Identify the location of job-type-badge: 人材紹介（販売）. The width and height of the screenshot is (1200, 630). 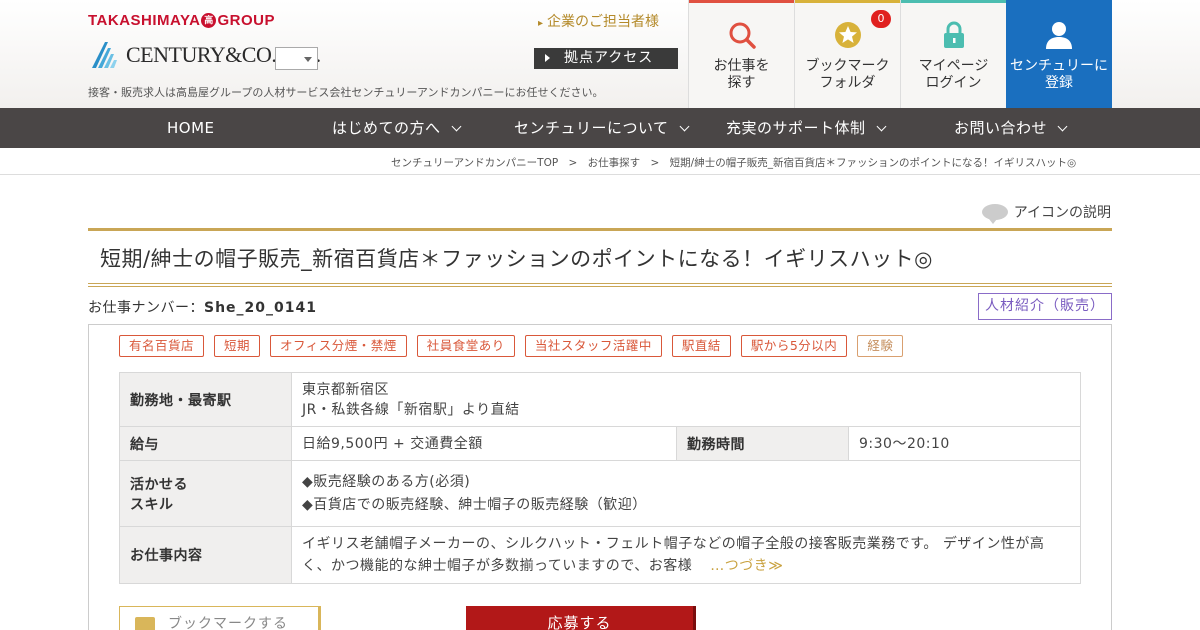
(1045, 306).